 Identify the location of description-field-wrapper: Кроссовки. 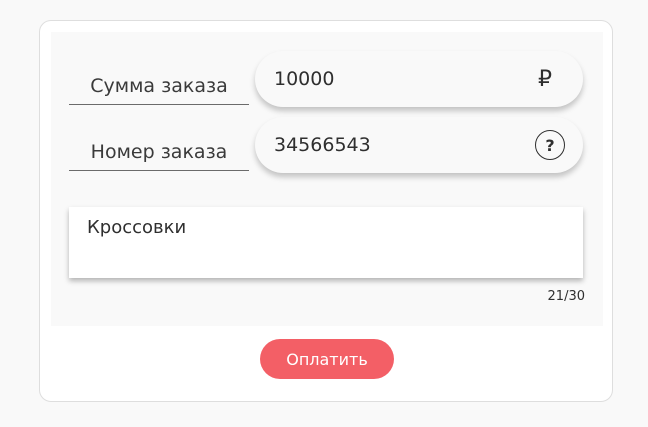
(326, 242).